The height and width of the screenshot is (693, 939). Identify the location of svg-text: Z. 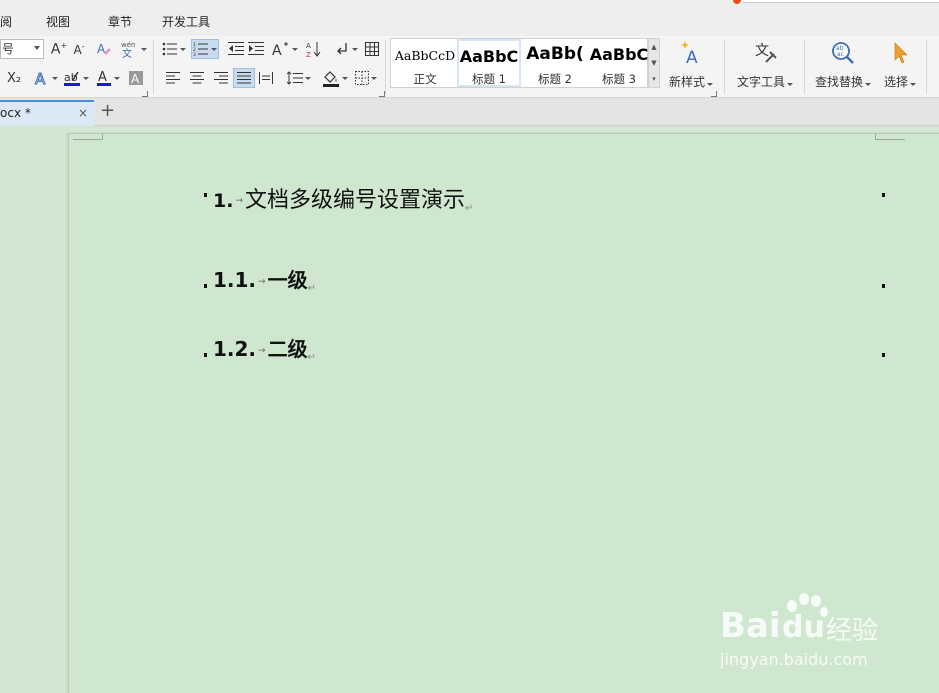
(308, 54).